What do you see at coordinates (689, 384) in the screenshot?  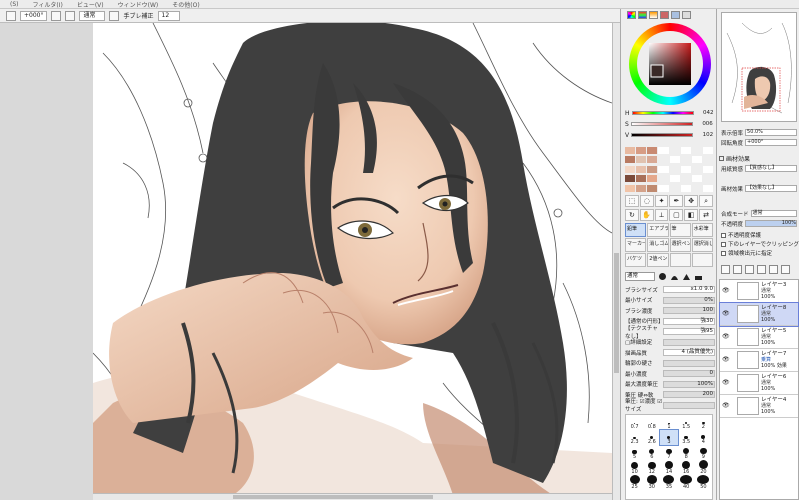 I see `brush-property-value: 100%` at bounding box center [689, 384].